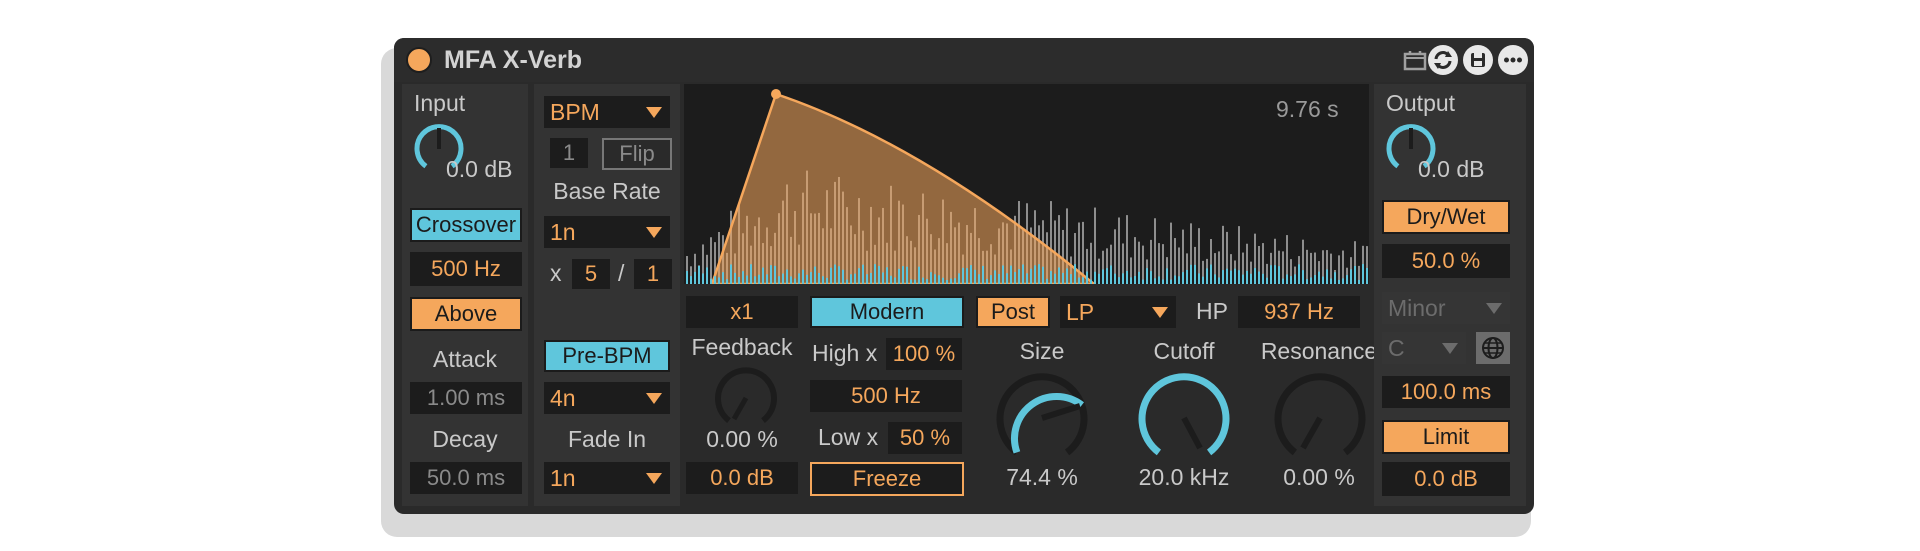 This screenshot has width=1920, height=551. I want to click on fade-in-dropdown: 1n, so click(607, 478).